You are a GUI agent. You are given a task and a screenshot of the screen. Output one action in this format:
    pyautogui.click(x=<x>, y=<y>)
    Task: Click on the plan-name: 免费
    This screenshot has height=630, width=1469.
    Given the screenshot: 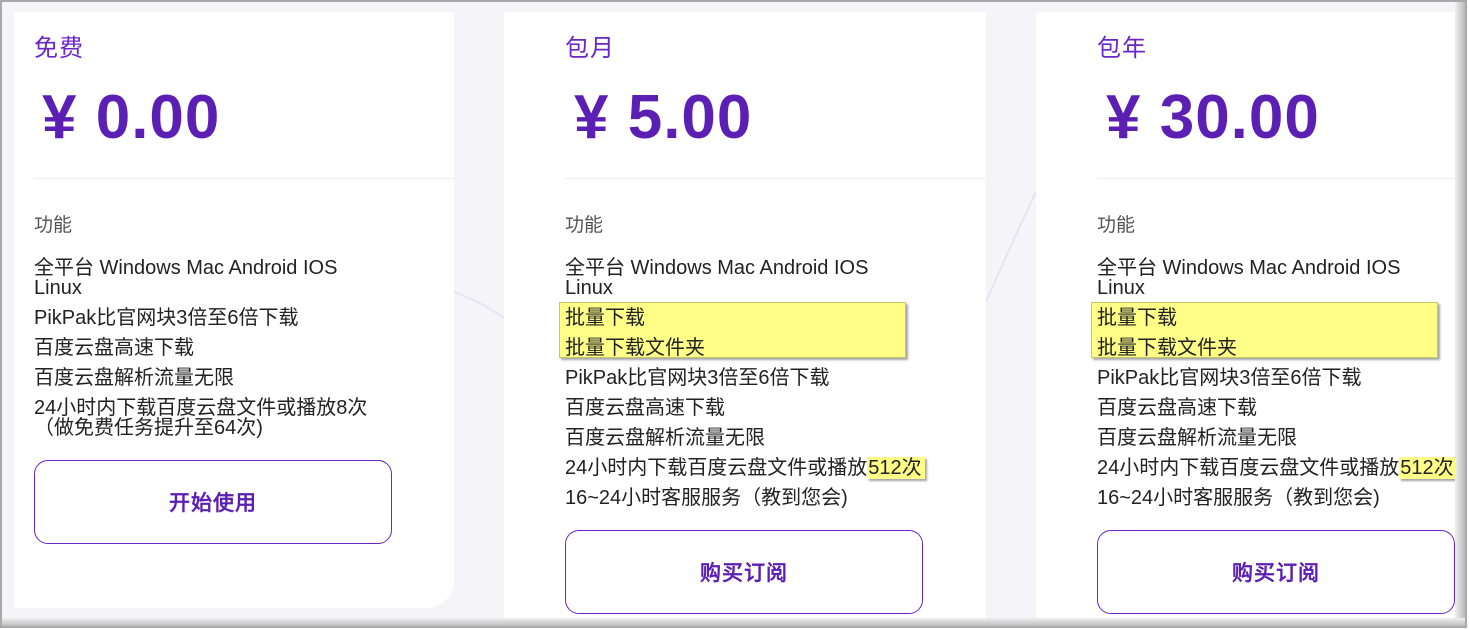 What is the action you would take?
    pyautogui.click(x=59, y=48)
    